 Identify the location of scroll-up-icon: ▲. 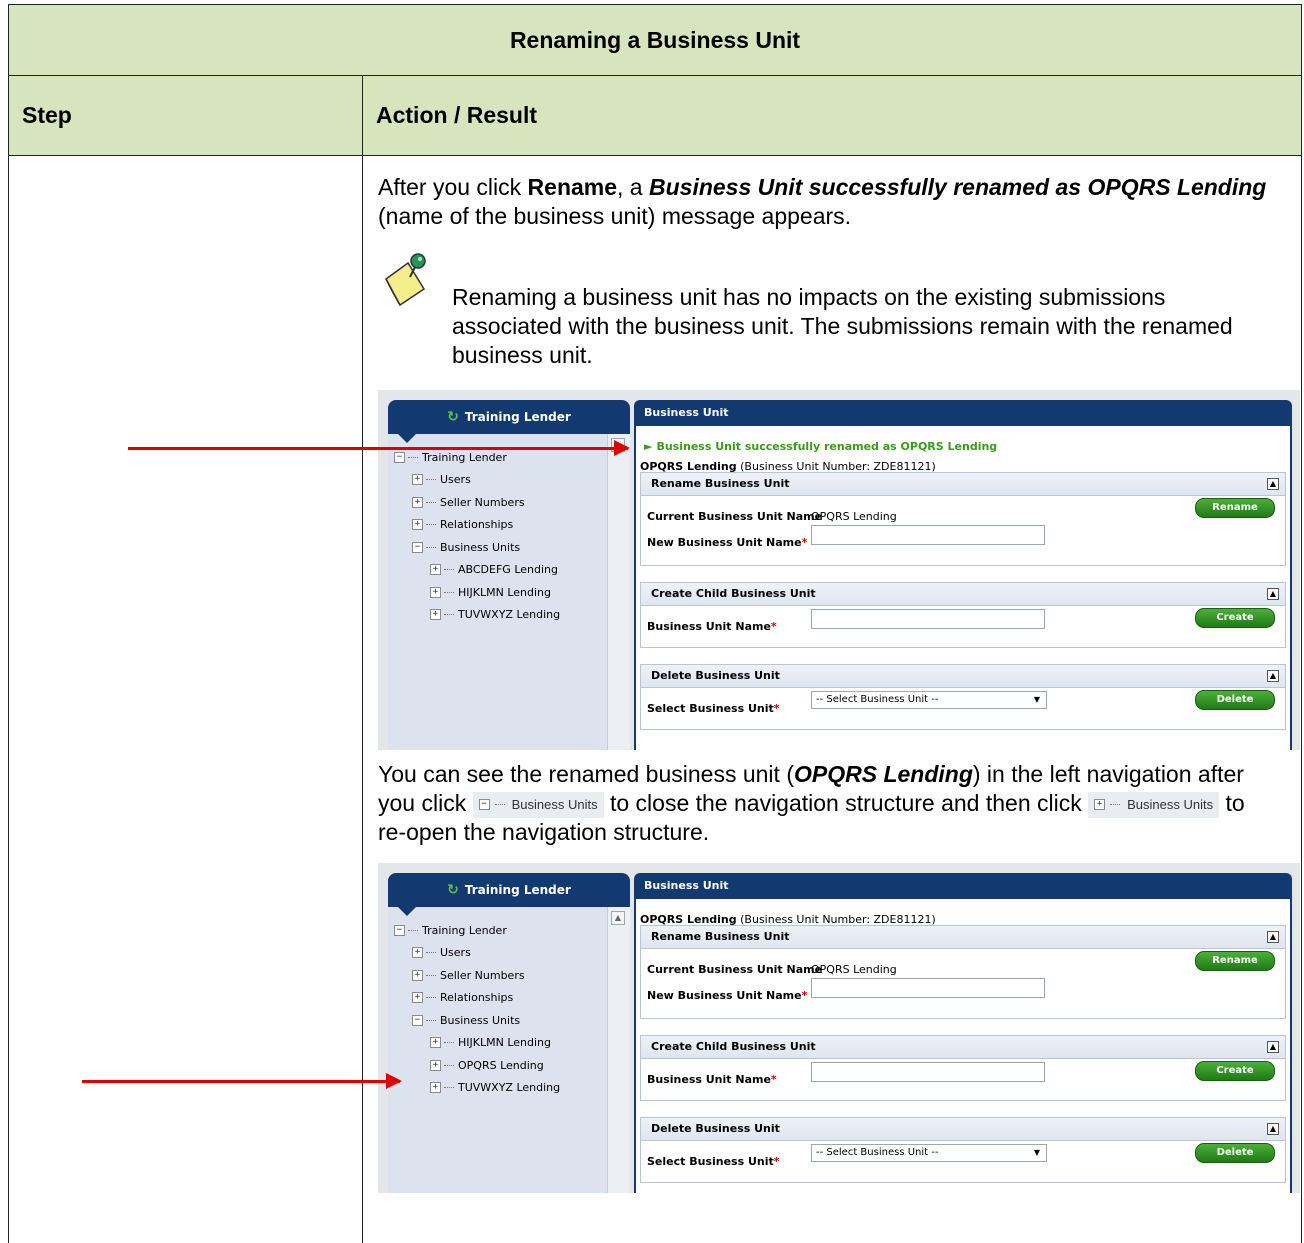
(618, 918).